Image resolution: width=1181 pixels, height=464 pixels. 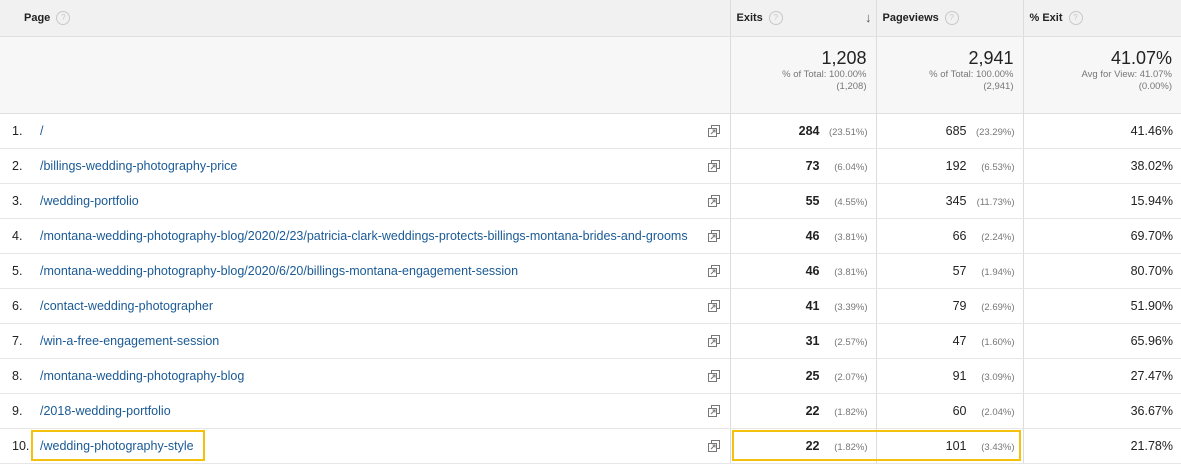 I want to click on pct-exit-value: 27.47%, so click(x=1151, y=376).